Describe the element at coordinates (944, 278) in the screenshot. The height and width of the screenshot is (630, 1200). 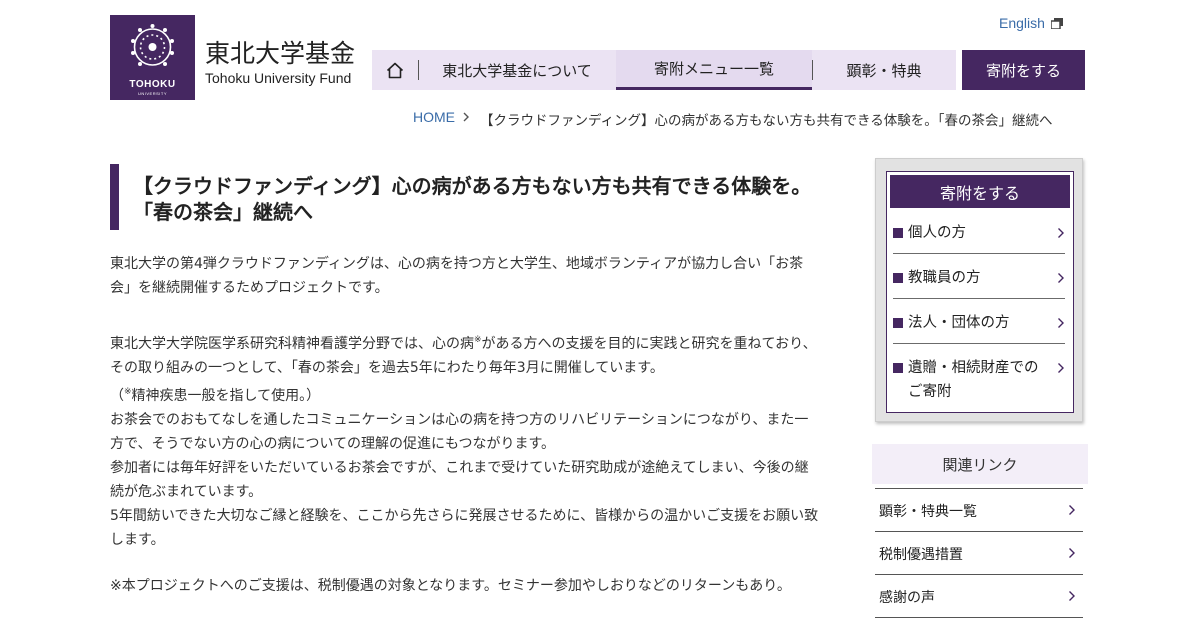
I see `sidebar-item-label: 教職員の方` at that location.